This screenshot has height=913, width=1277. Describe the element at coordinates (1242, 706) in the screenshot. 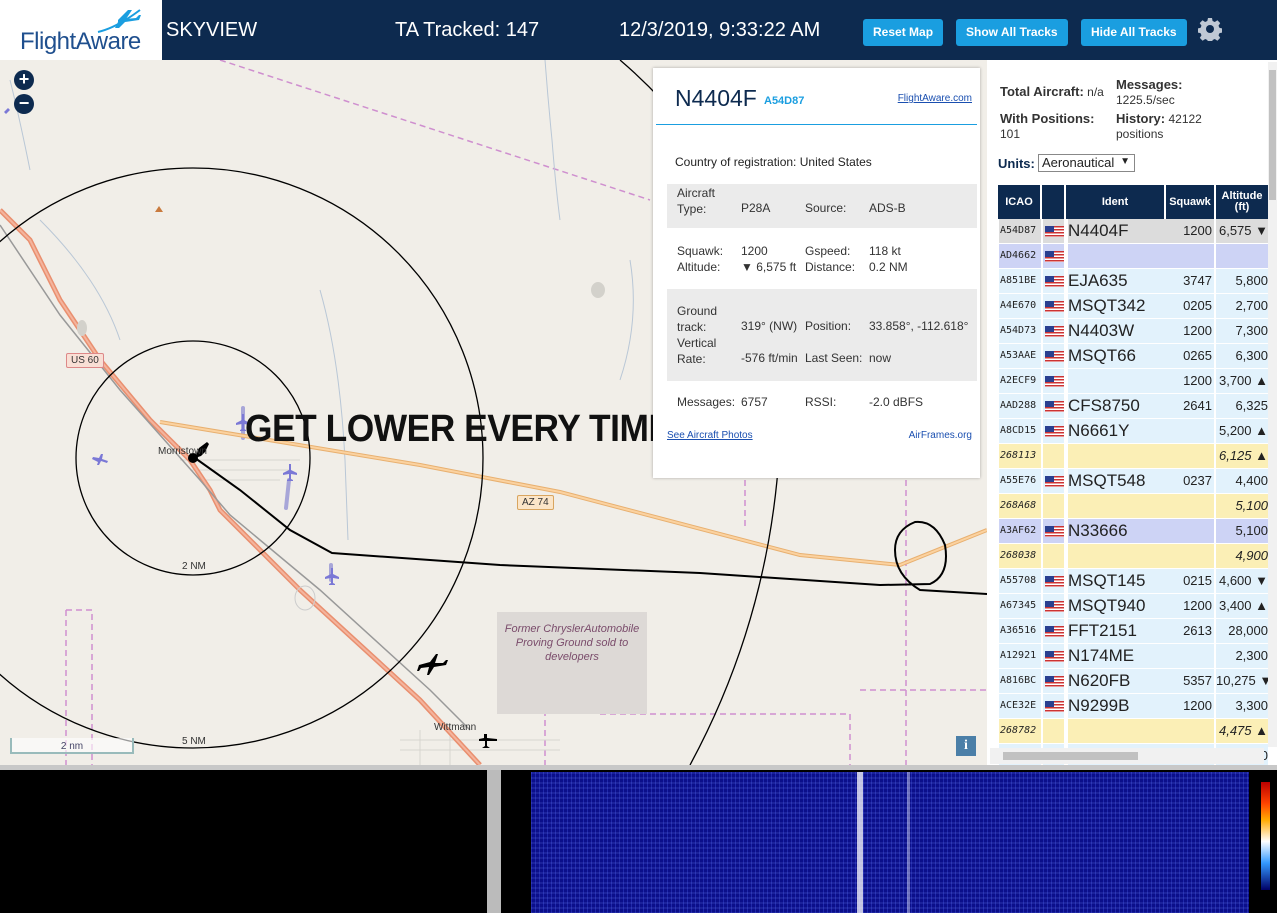

I see `cell-altitude: 3,300` at that location.